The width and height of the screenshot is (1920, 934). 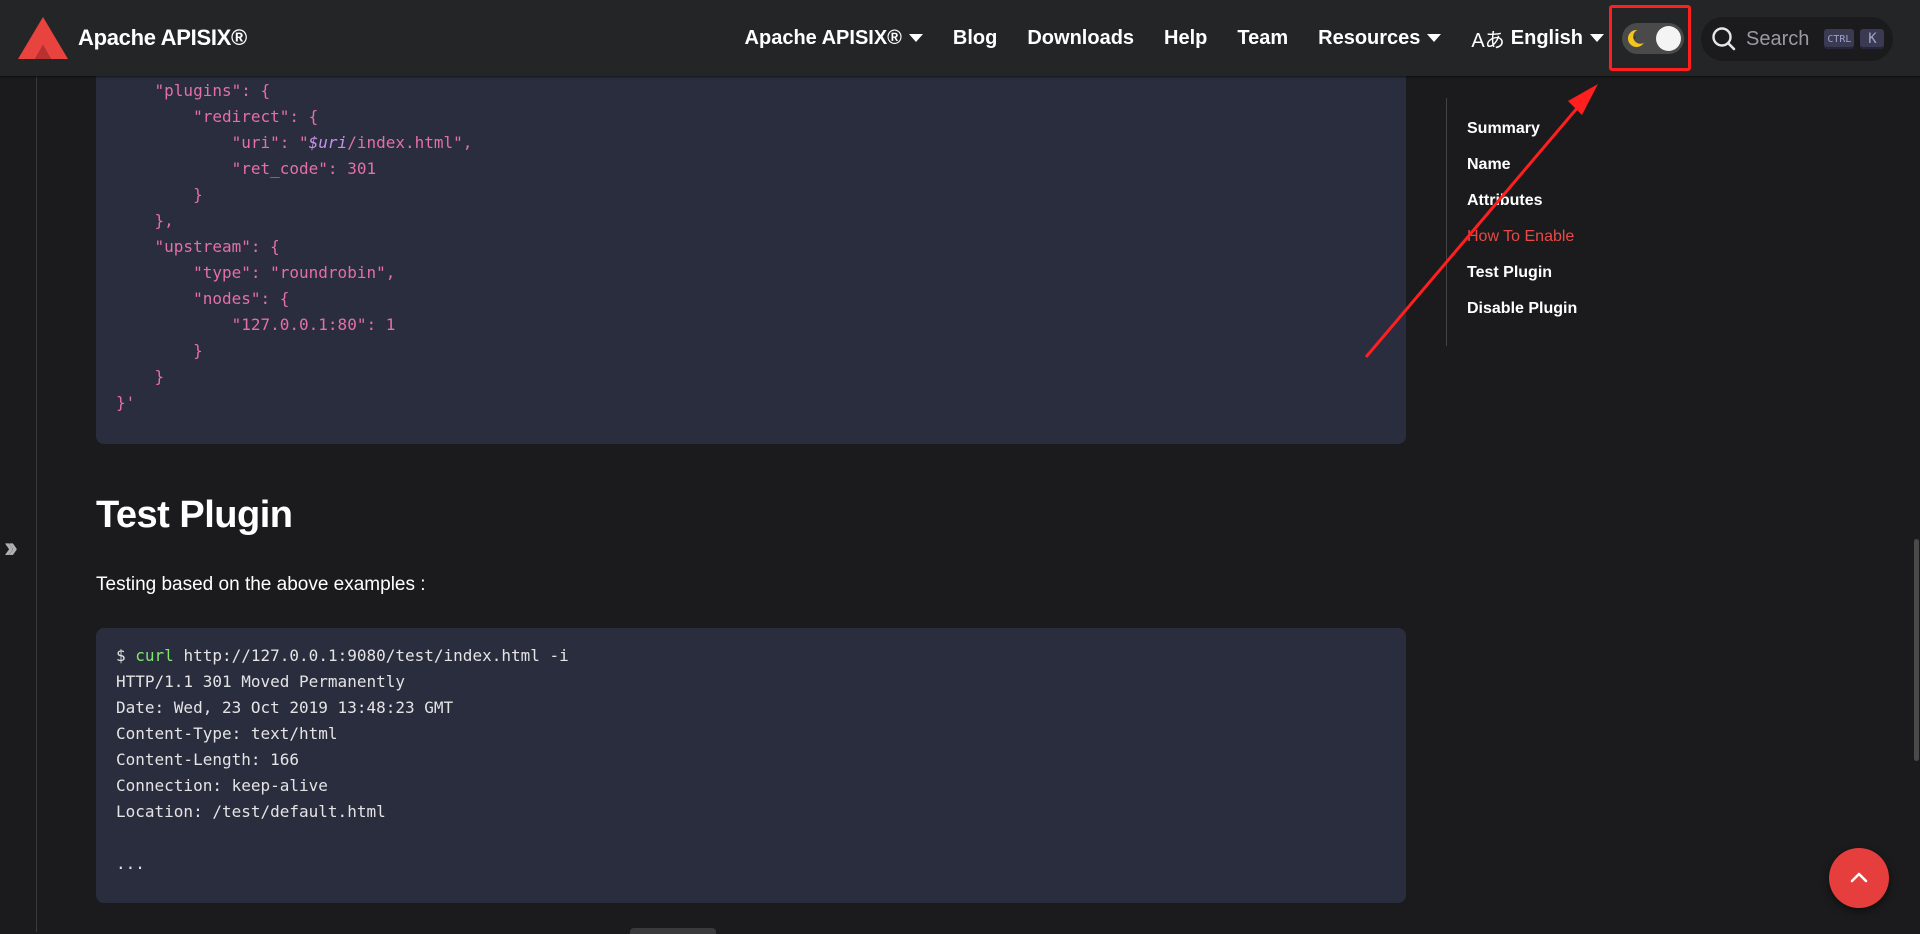 I want to click on nav-item-label: Blog, so click(x=975, y=37).